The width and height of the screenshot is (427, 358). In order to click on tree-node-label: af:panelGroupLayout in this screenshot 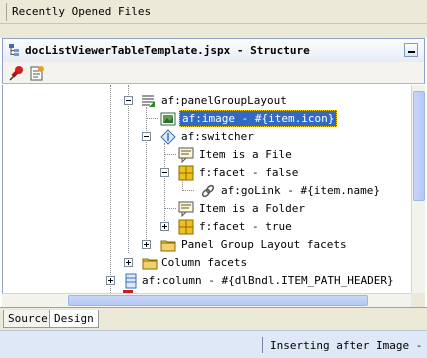, I will do `click(224, 100)`.